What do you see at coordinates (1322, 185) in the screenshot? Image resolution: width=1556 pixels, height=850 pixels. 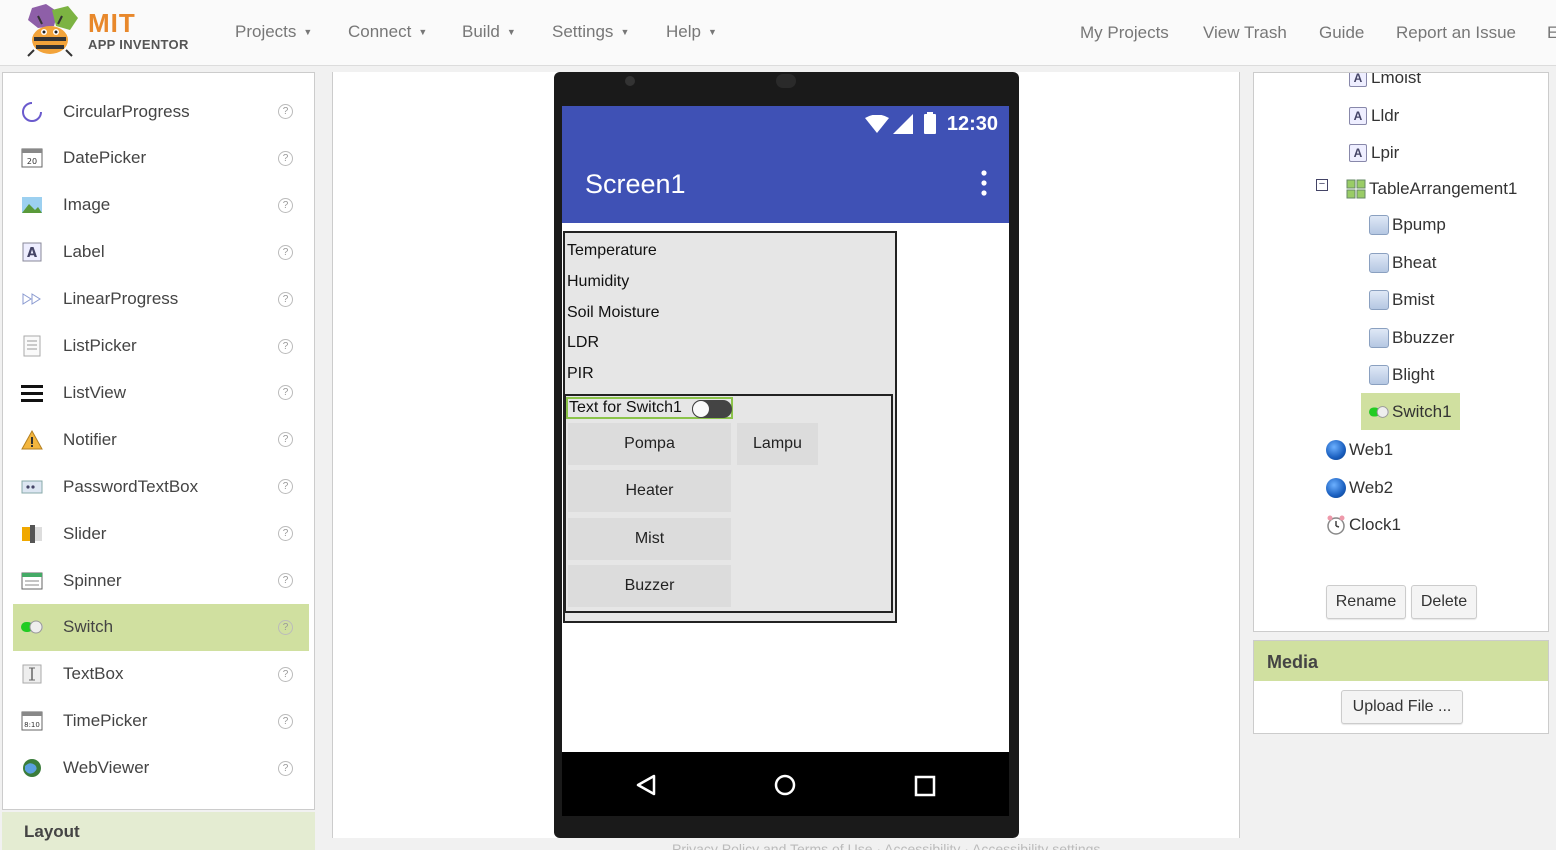 I see `collapse-icon: −` at bounding box center [1322, 185].